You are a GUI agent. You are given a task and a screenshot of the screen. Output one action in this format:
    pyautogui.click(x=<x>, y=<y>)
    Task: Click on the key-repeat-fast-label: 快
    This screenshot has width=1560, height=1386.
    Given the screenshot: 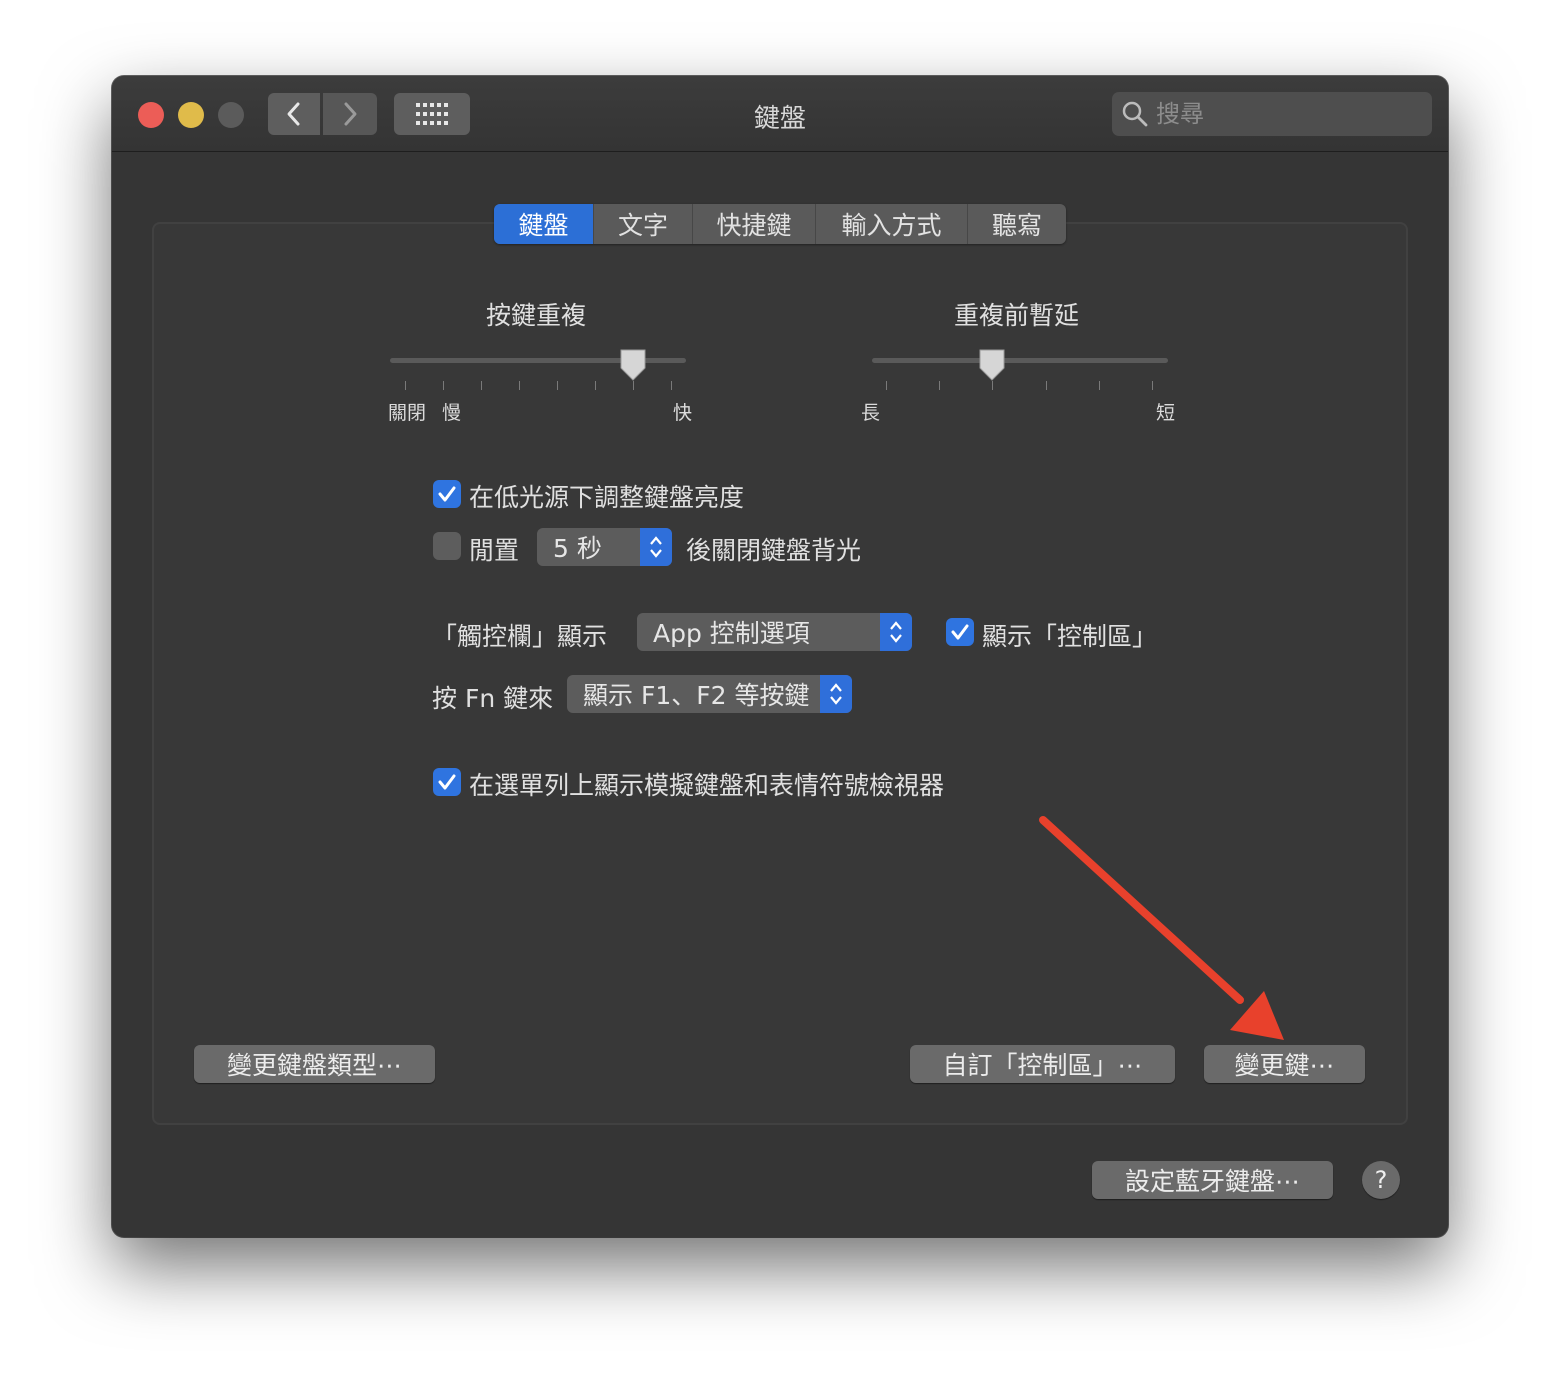 What is the action you would take?
    pyautogui.click(x=683, y=413)
    